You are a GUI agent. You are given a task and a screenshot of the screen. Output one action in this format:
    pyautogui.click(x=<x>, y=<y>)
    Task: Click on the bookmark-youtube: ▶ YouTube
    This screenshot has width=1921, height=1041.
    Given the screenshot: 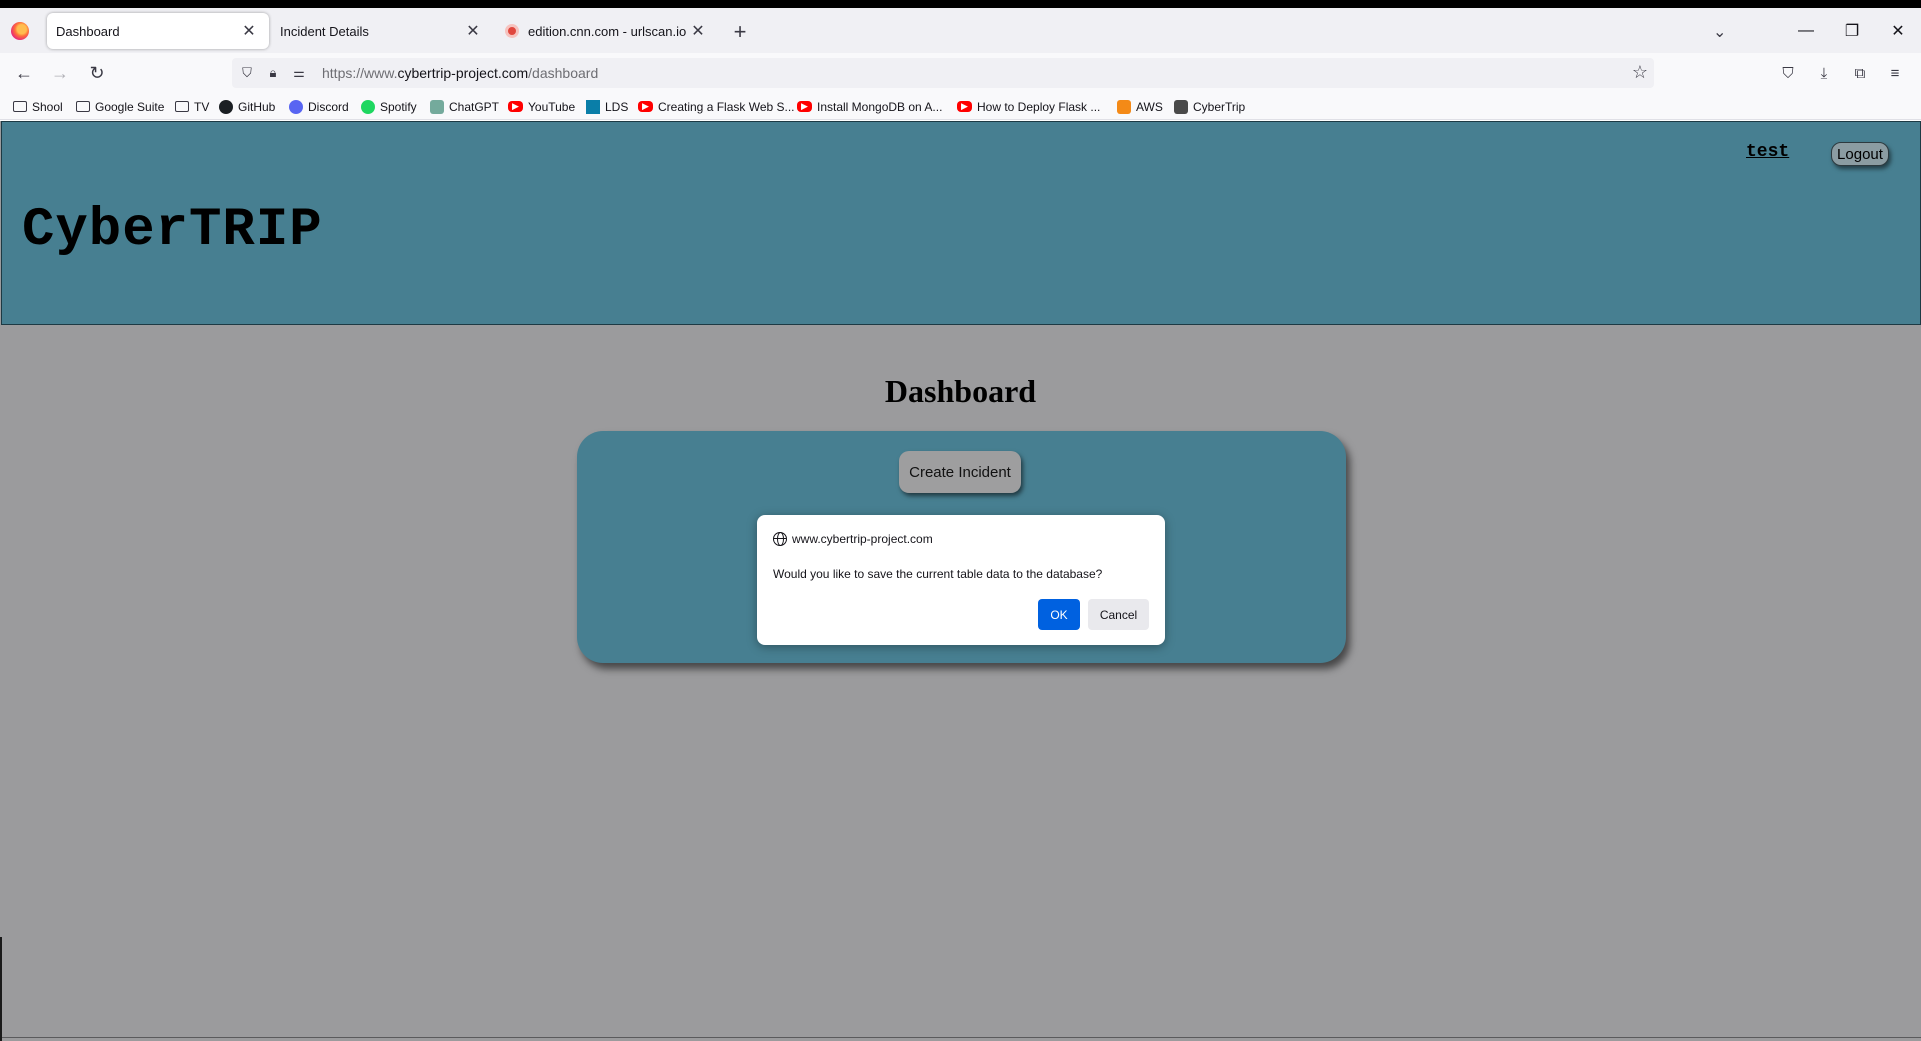 What is the action you would take?
    pyautogui.click(x=541, y=106)
    